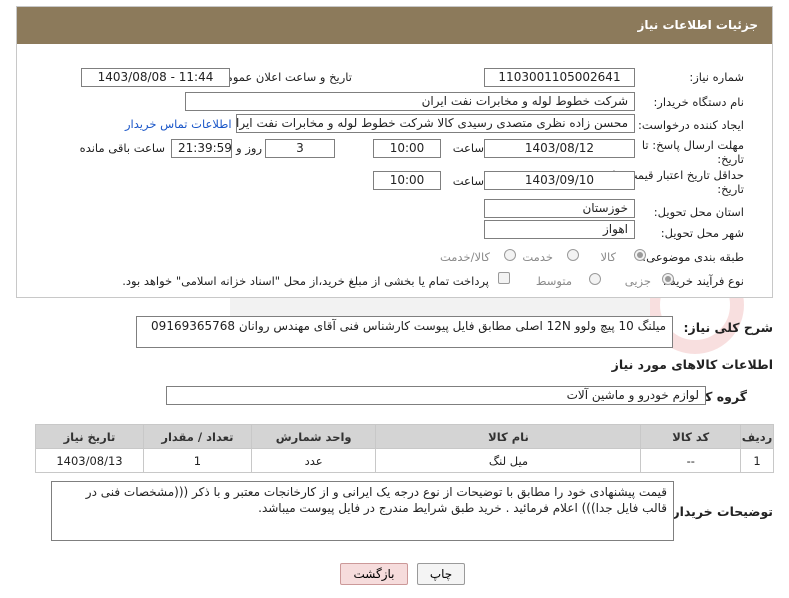 Image resolution: width=789 pixels, height=598 pixels. Describe the element at coordinates (728, 327) in the screenshot. I see `description-label: شرح کلی نیاز:` at that location.